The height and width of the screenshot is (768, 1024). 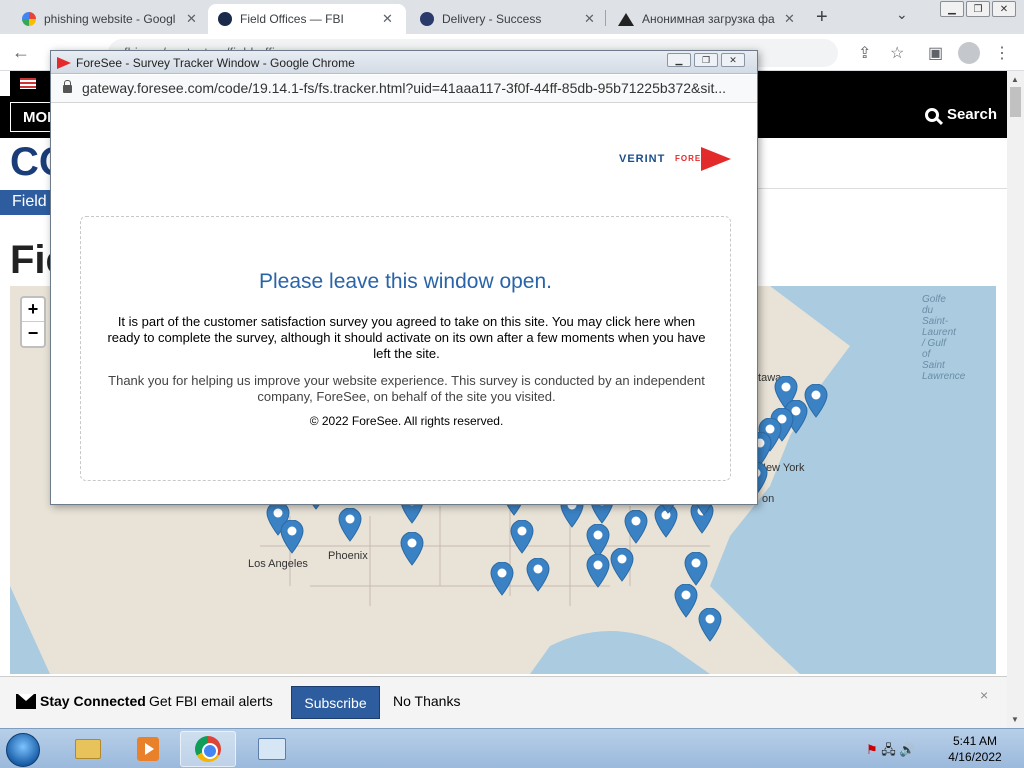 I want to click on verint-logo: VERINT, so click(x=642, y=159).